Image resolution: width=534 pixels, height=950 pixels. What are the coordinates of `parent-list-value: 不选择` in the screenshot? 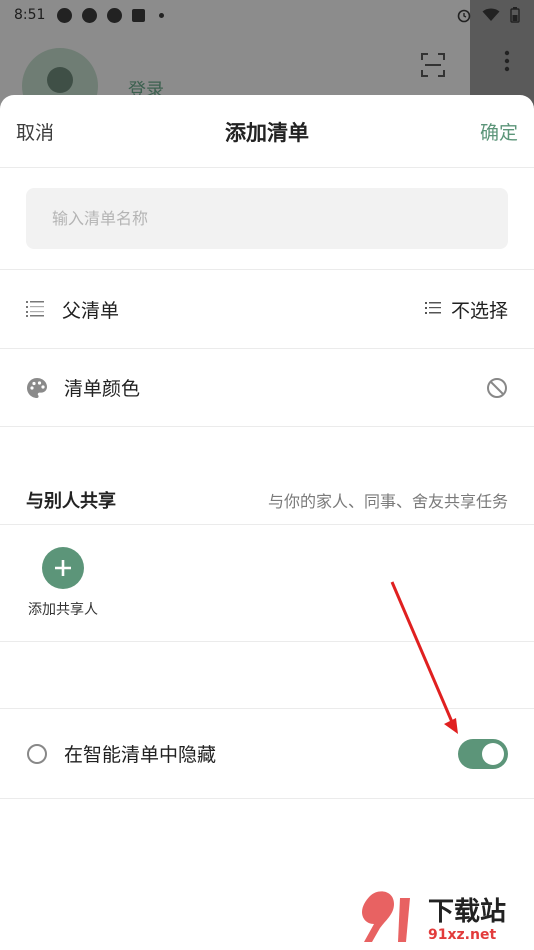 It's located at (466, 309).